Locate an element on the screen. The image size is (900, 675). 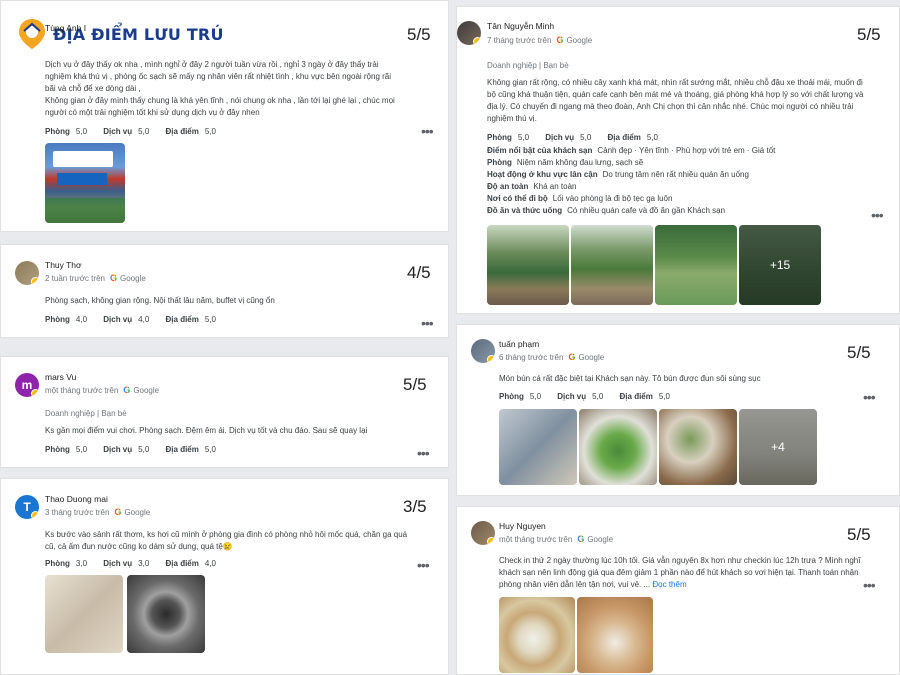
avatar: m is located at coordinates (27, 385).